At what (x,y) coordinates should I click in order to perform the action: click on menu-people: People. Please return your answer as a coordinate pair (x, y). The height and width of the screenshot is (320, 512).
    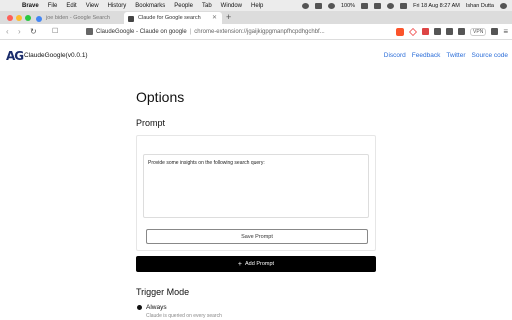
    Looking at the image, I should click on (183, 6).